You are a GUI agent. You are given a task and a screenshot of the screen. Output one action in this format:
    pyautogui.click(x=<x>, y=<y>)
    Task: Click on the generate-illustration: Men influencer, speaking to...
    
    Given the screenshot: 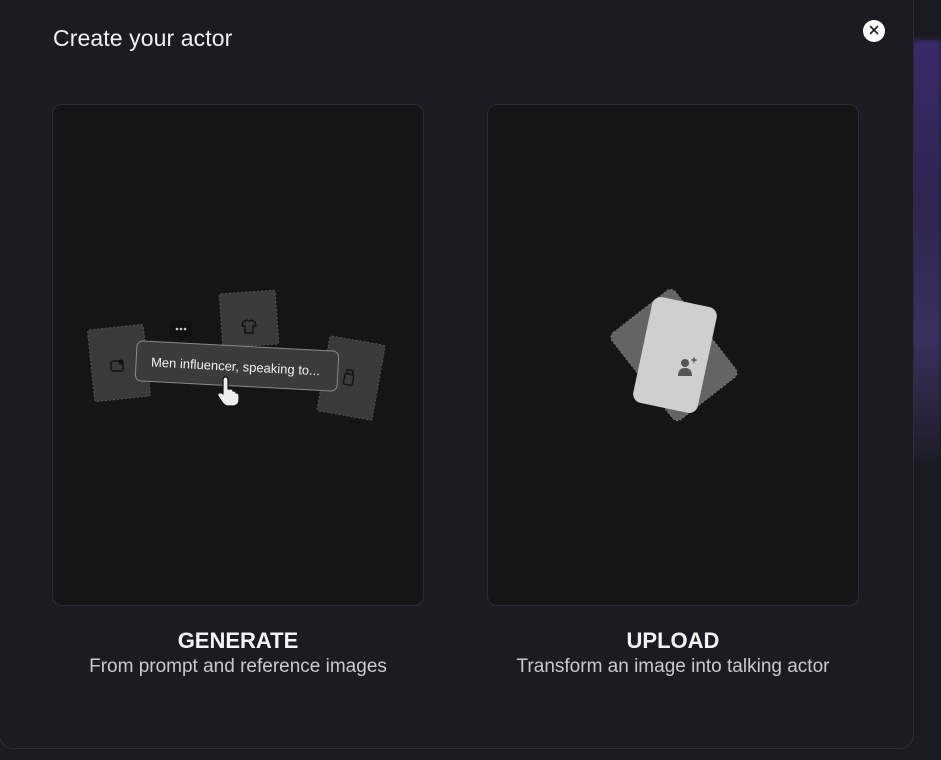 What is the action you would take?
    pyautogui.click(x=238, y=355)
    